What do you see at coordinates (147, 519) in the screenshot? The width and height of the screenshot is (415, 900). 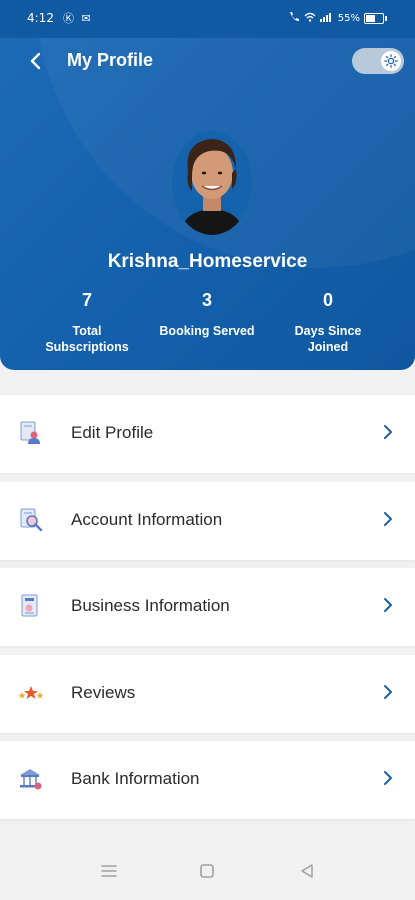 I see `menu-label: Account Information` at bounding box center [147, 519].